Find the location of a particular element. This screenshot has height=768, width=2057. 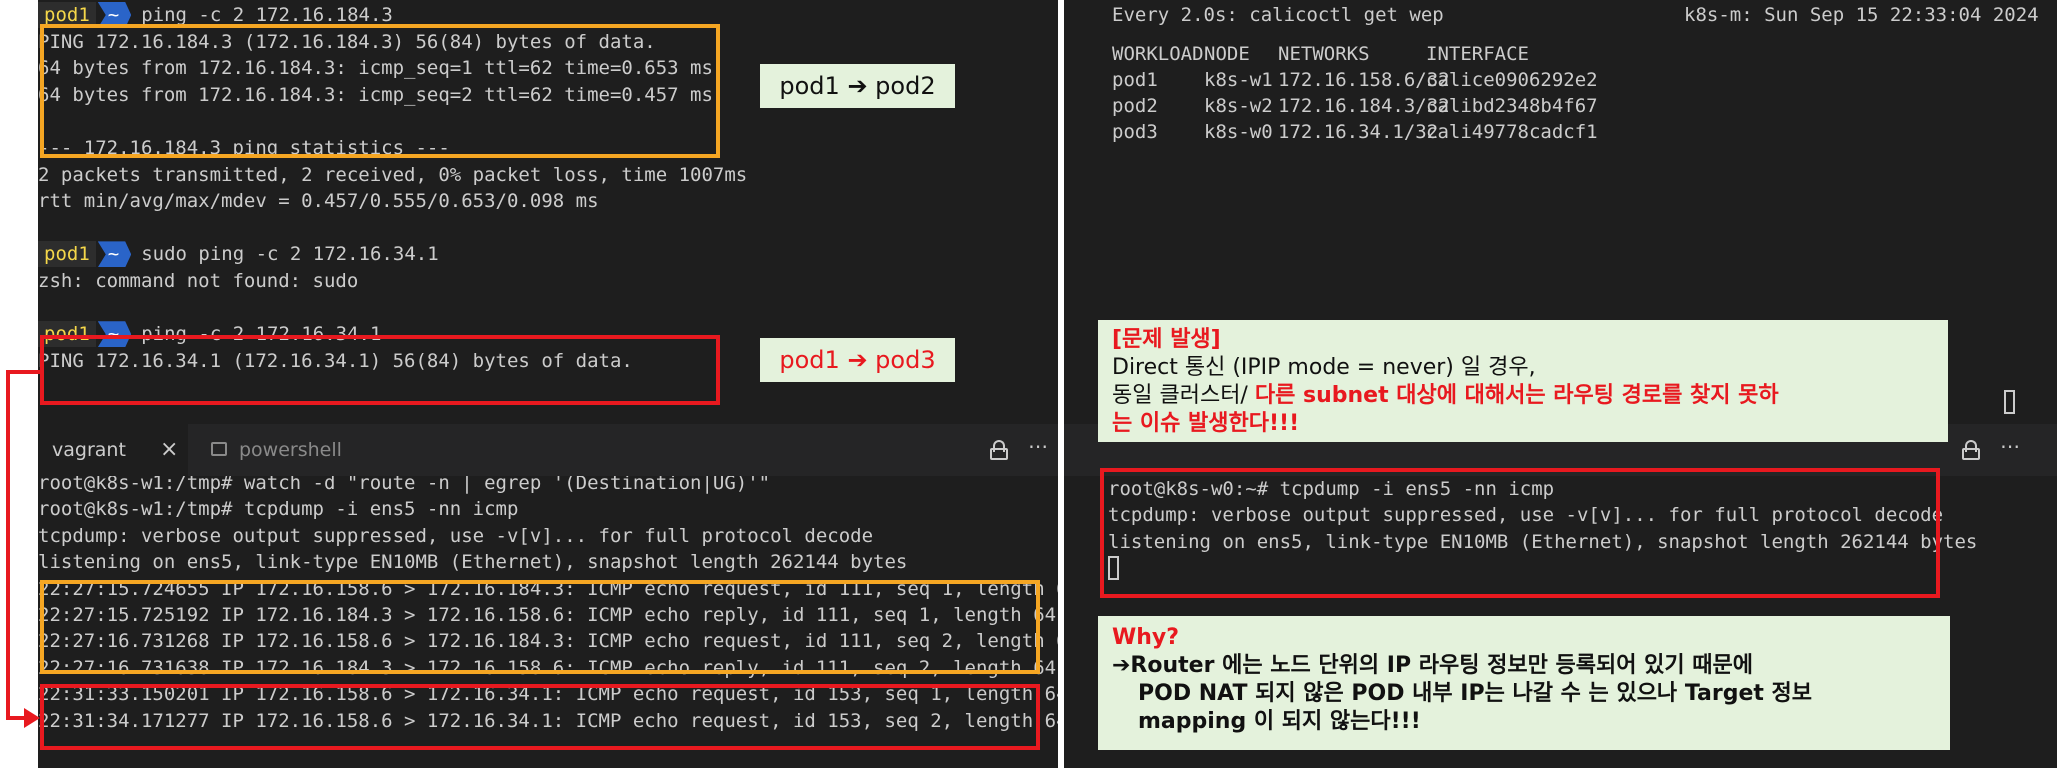

table-cell: calibd2348b4f67 is located at coordinates (1512, 106).